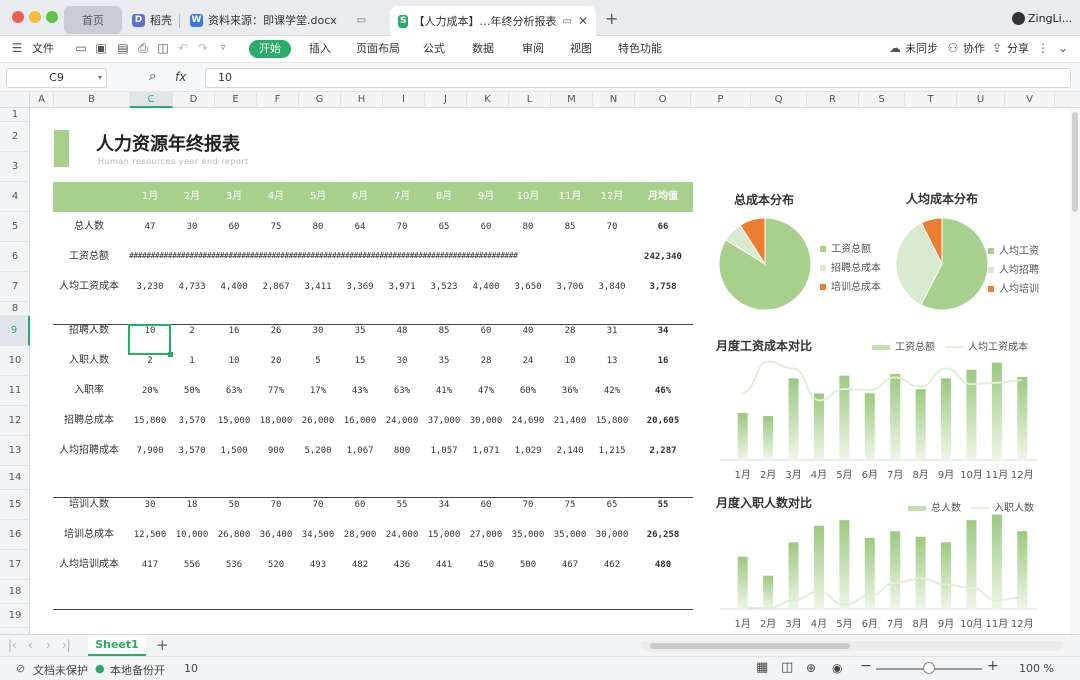  Describe the element at coordinates (612, 361) in the screenshot. I see `table-cell: 13` at that location.